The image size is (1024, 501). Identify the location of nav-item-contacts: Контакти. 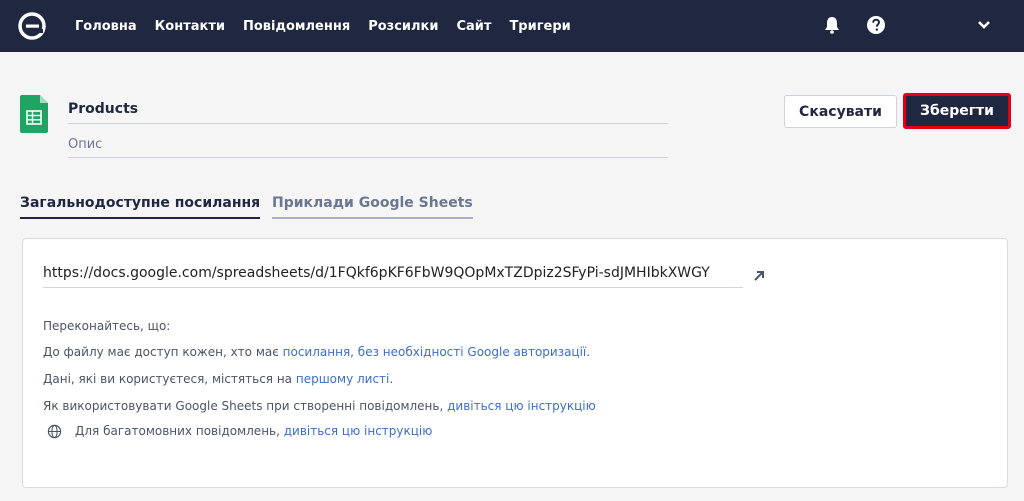
(190, 26).